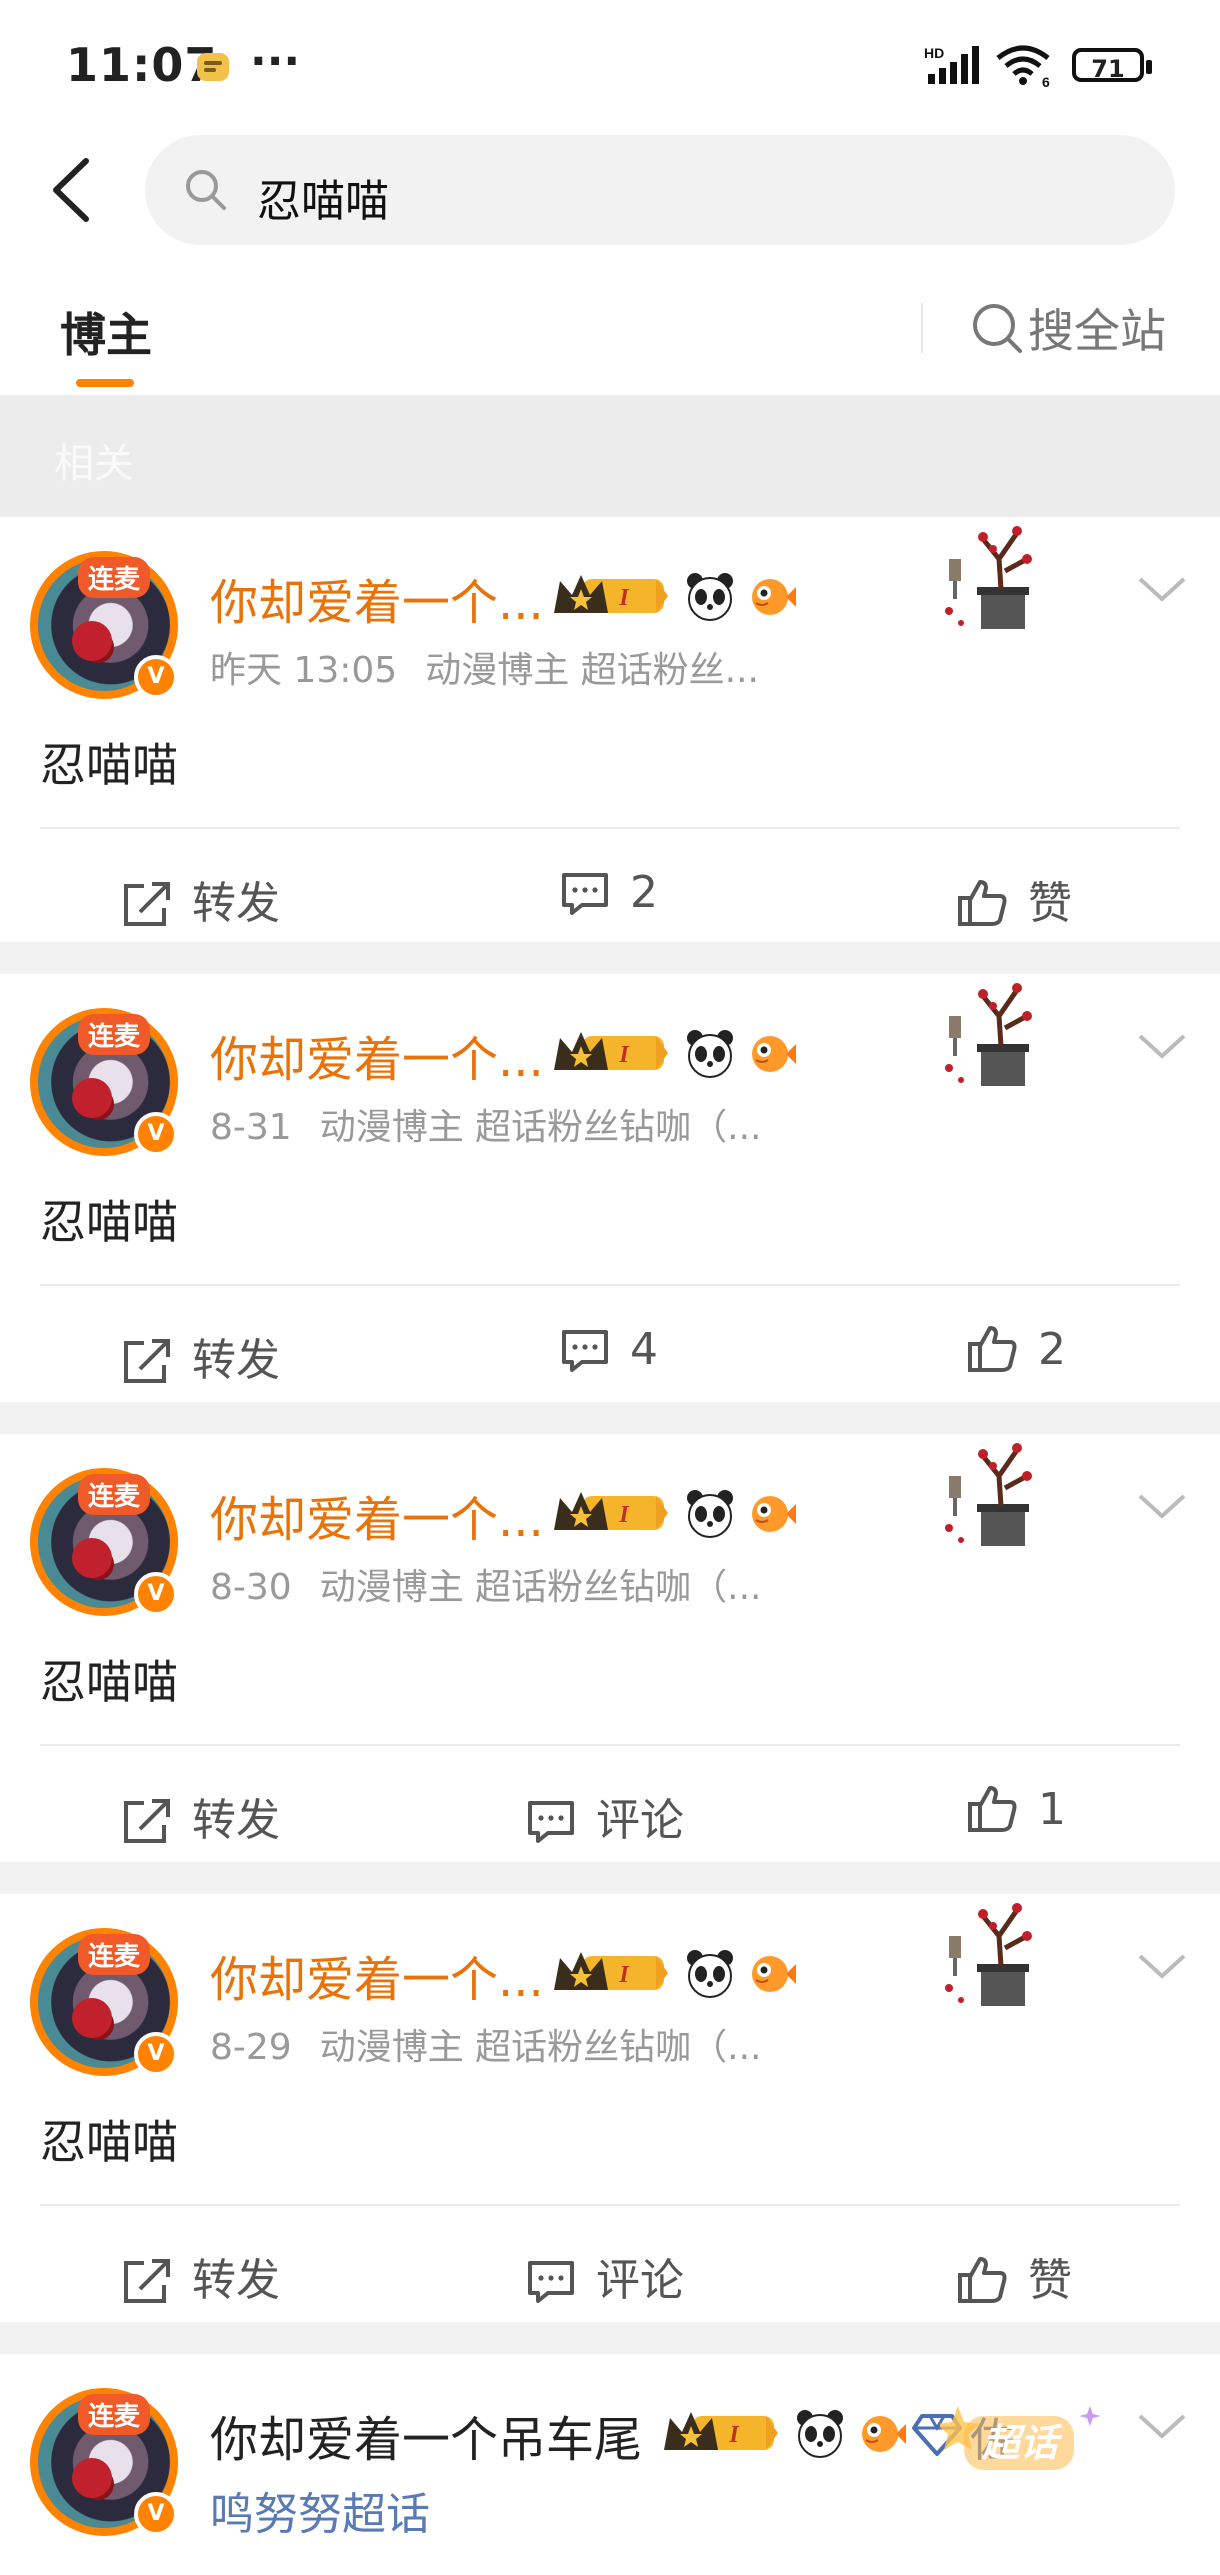 This screenshot has height=2575, width=1220. I want to click on filter-label: 相关, so click(94, 460).